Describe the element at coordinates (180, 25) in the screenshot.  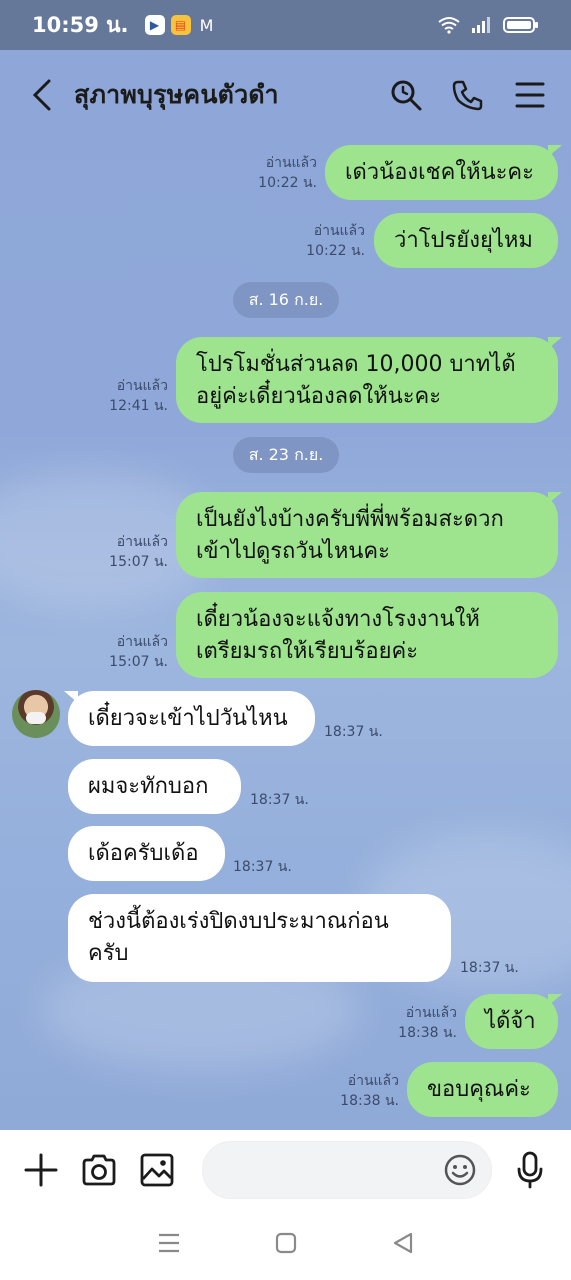
I see `shopee-app-icon: ▤` at that location.